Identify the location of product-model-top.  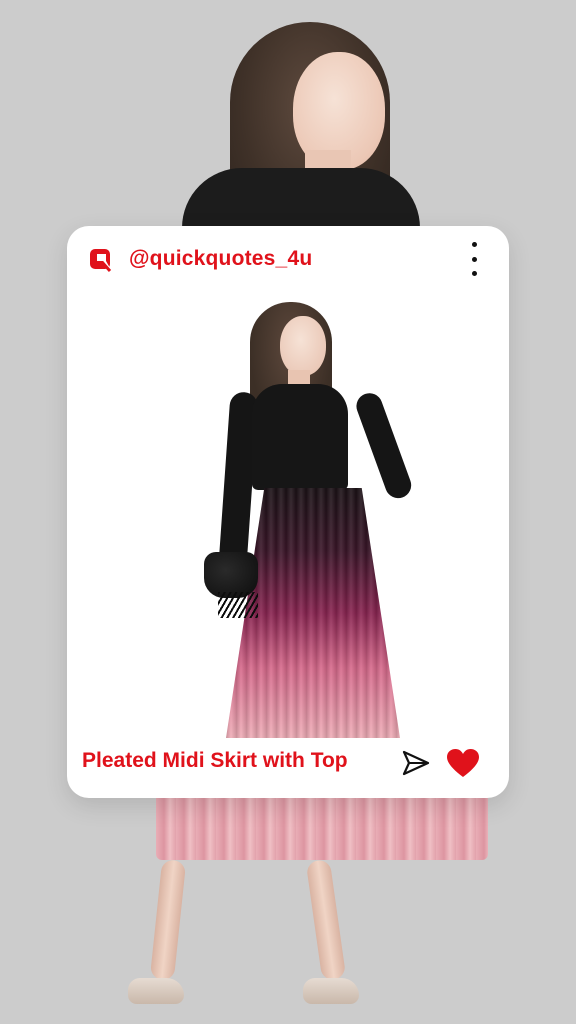
(300, 437).